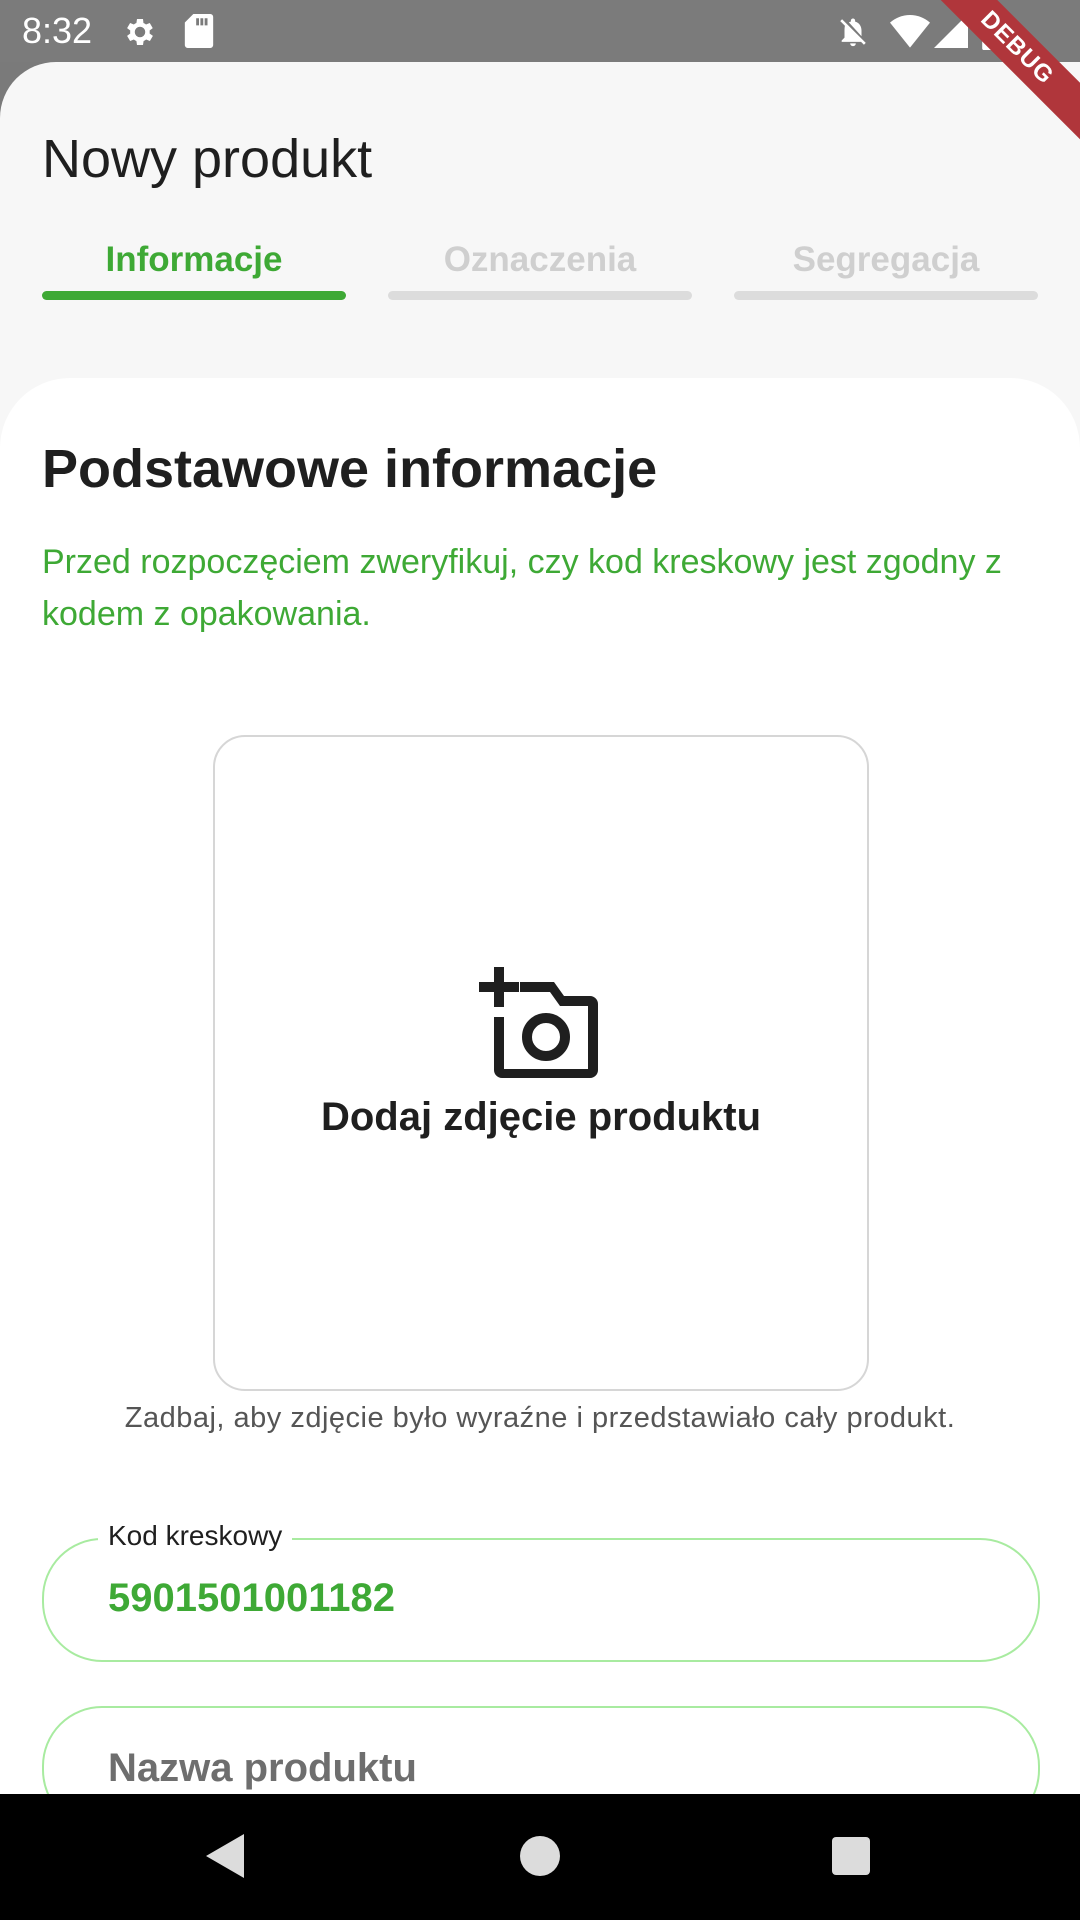 Image resolution: width=1080 pixels, height=1920 pixels. Describe the element at coordinates (541, 1750) in the screenshot. I see `product-name-field: Nazwa produktu` at that location.